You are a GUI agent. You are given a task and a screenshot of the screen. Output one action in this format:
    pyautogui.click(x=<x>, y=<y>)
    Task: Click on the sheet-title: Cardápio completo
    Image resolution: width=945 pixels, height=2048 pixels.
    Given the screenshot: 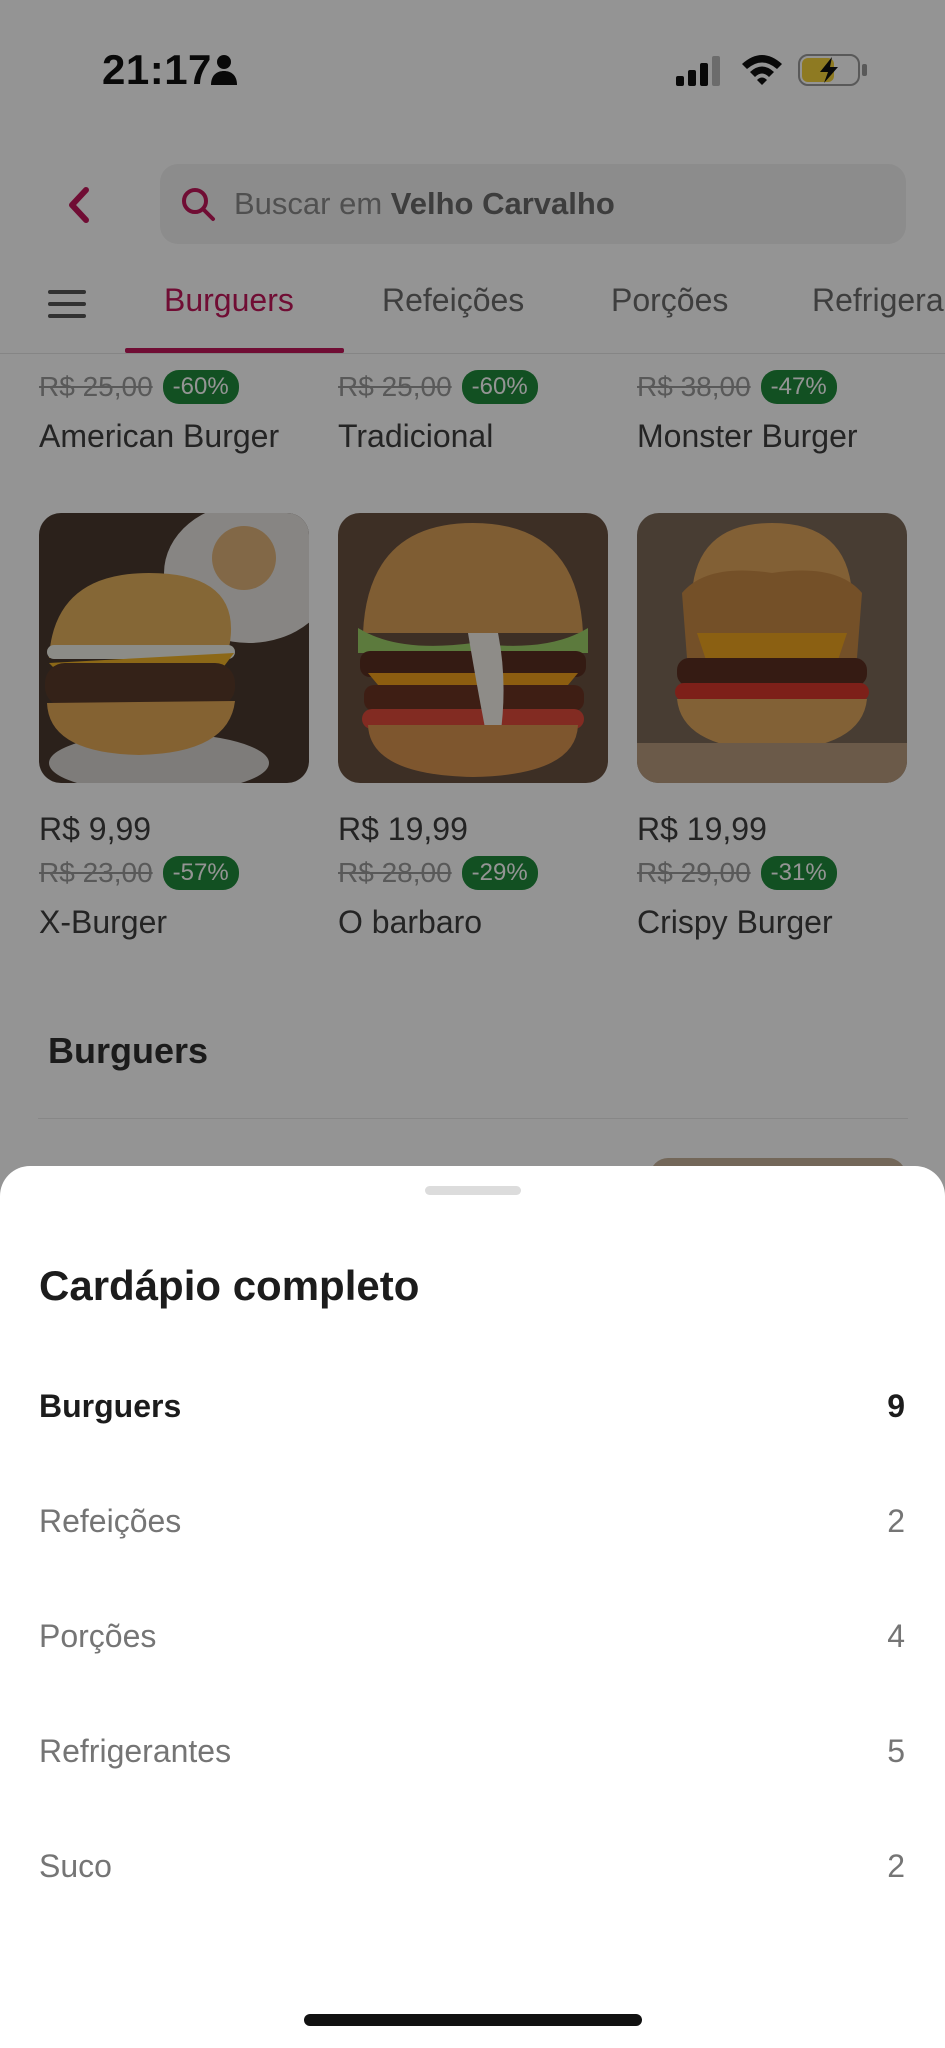 What is the action you would take?
    pyautogui.click(x=229, y=1285)
    